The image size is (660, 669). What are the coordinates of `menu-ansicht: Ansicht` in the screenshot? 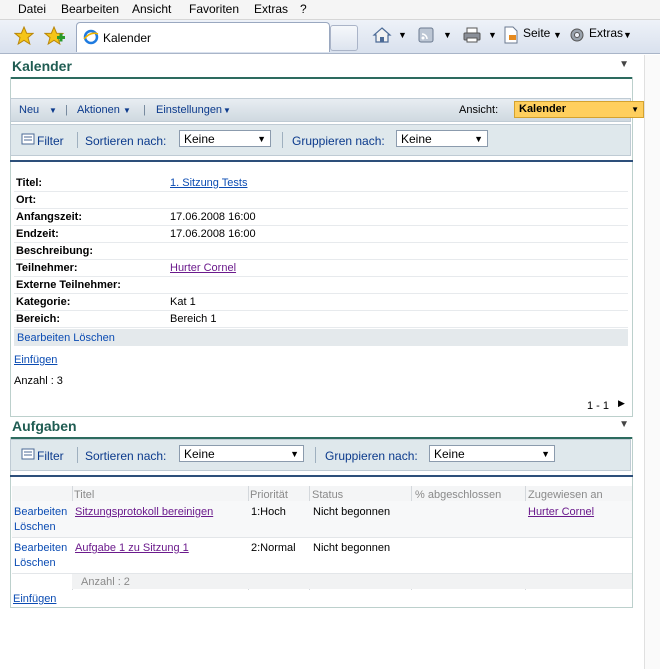 It's located at (151, 9).